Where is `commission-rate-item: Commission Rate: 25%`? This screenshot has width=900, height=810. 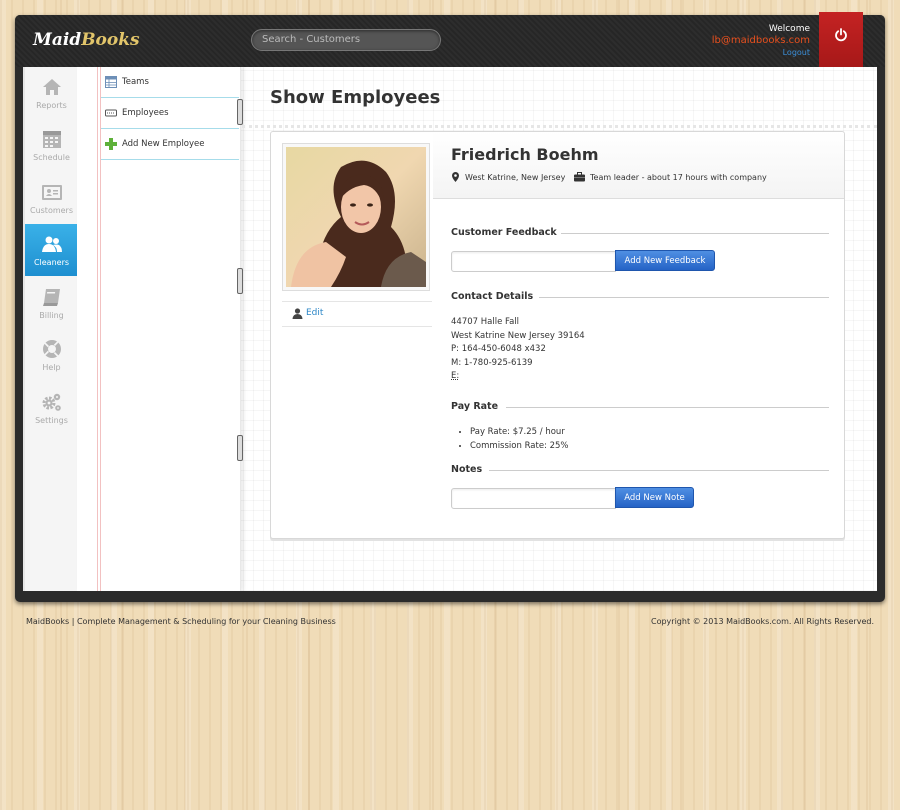
commission-rate-item: Commission Rate: 25% is located at coordinates (519, 447).